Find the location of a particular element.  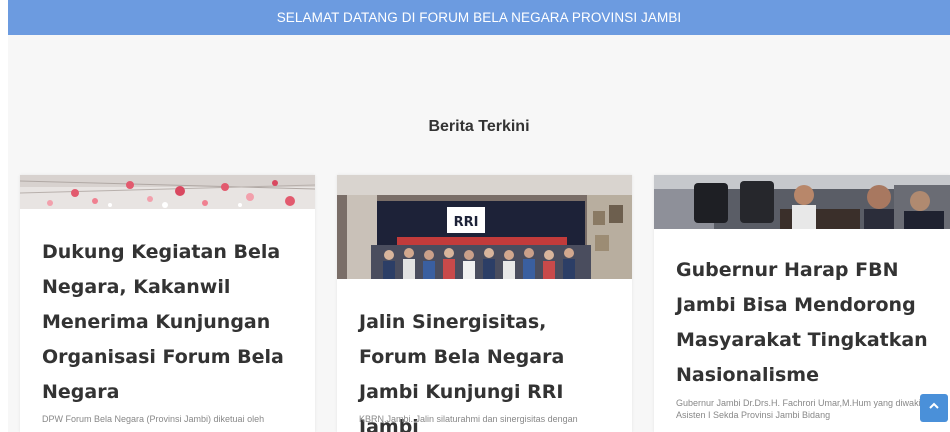

scroll-to-top-button is located at coordinates (934, 408).